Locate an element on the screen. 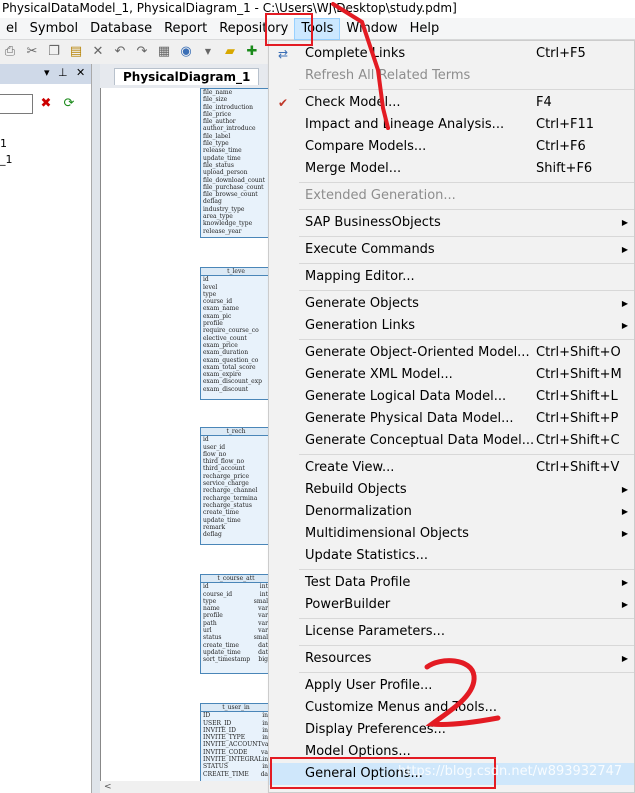 The height and width of the screenshot is (793, 635). table-column: remark is located at coordinates (236, 527).